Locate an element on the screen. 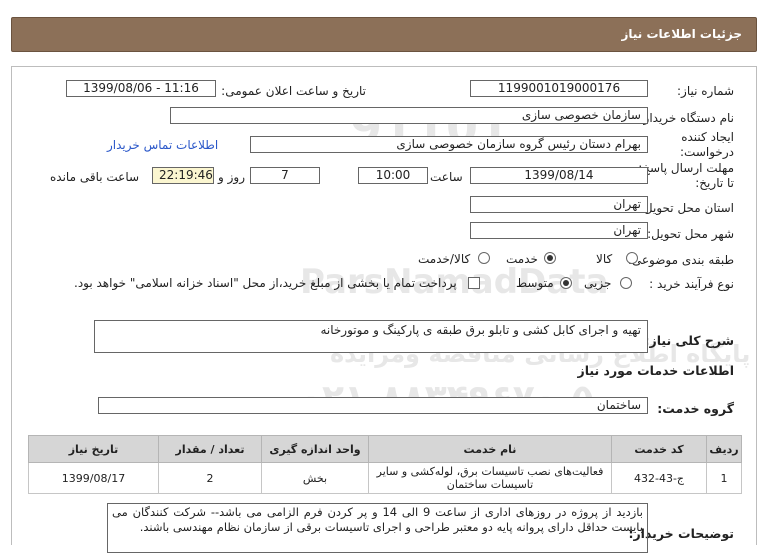 The image size is (770, 553). header-need-date: تاریخ نیاز is located at coordinates (93, 449).